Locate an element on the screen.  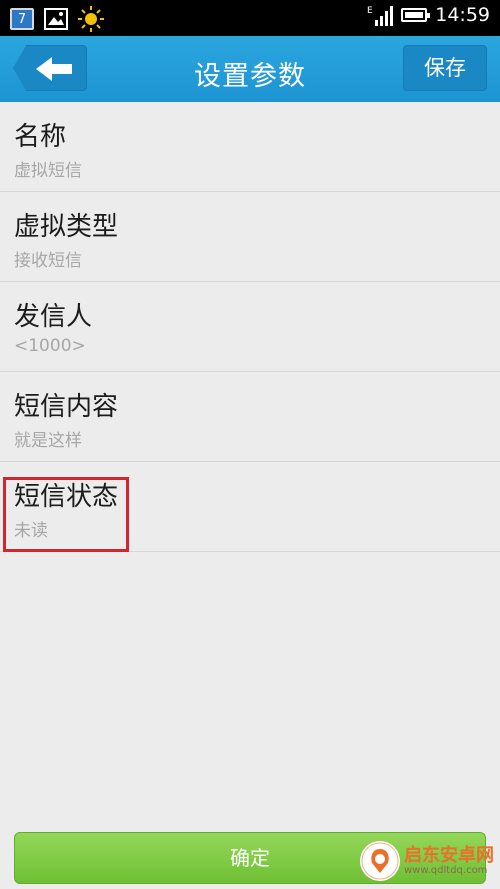
setting-label: 短信内容 is located at coordinates (66, 407).